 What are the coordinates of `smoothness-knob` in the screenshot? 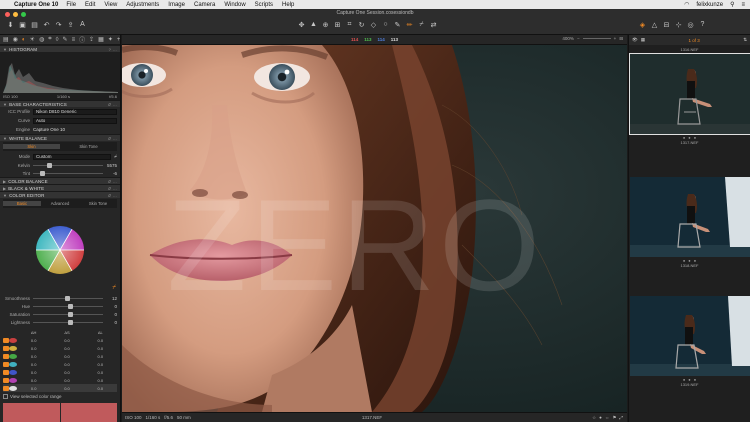 It's located at (67, 298).